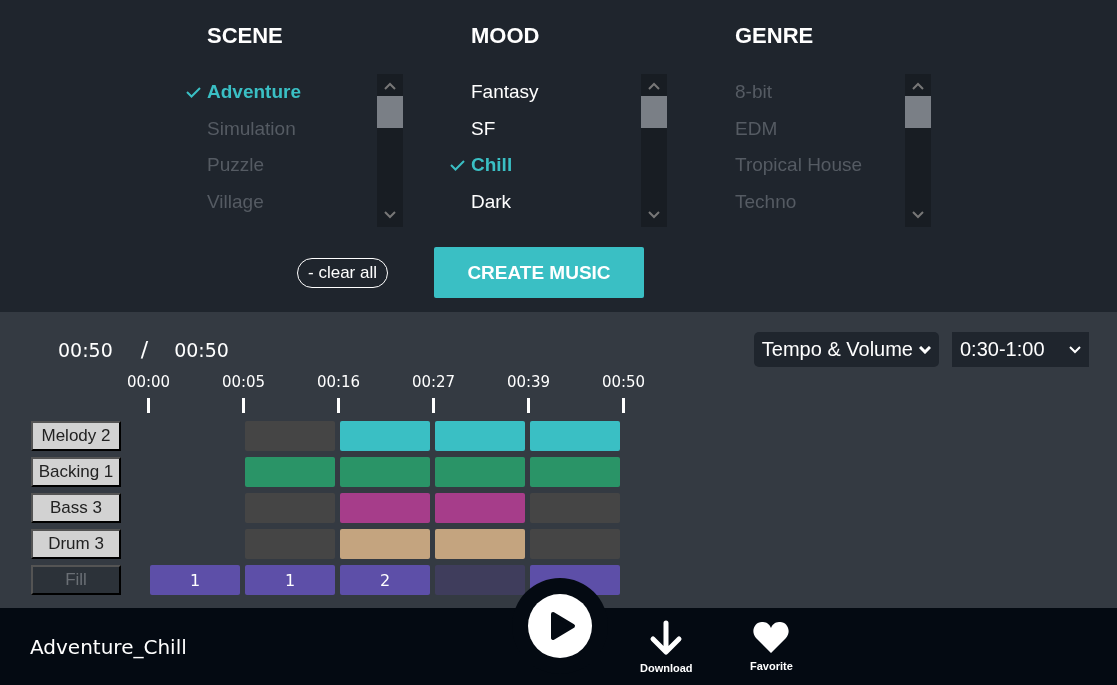  Describe the element at coordinates (76, 508) in the screenshot. I see `track-label: Bass 3` at that location.